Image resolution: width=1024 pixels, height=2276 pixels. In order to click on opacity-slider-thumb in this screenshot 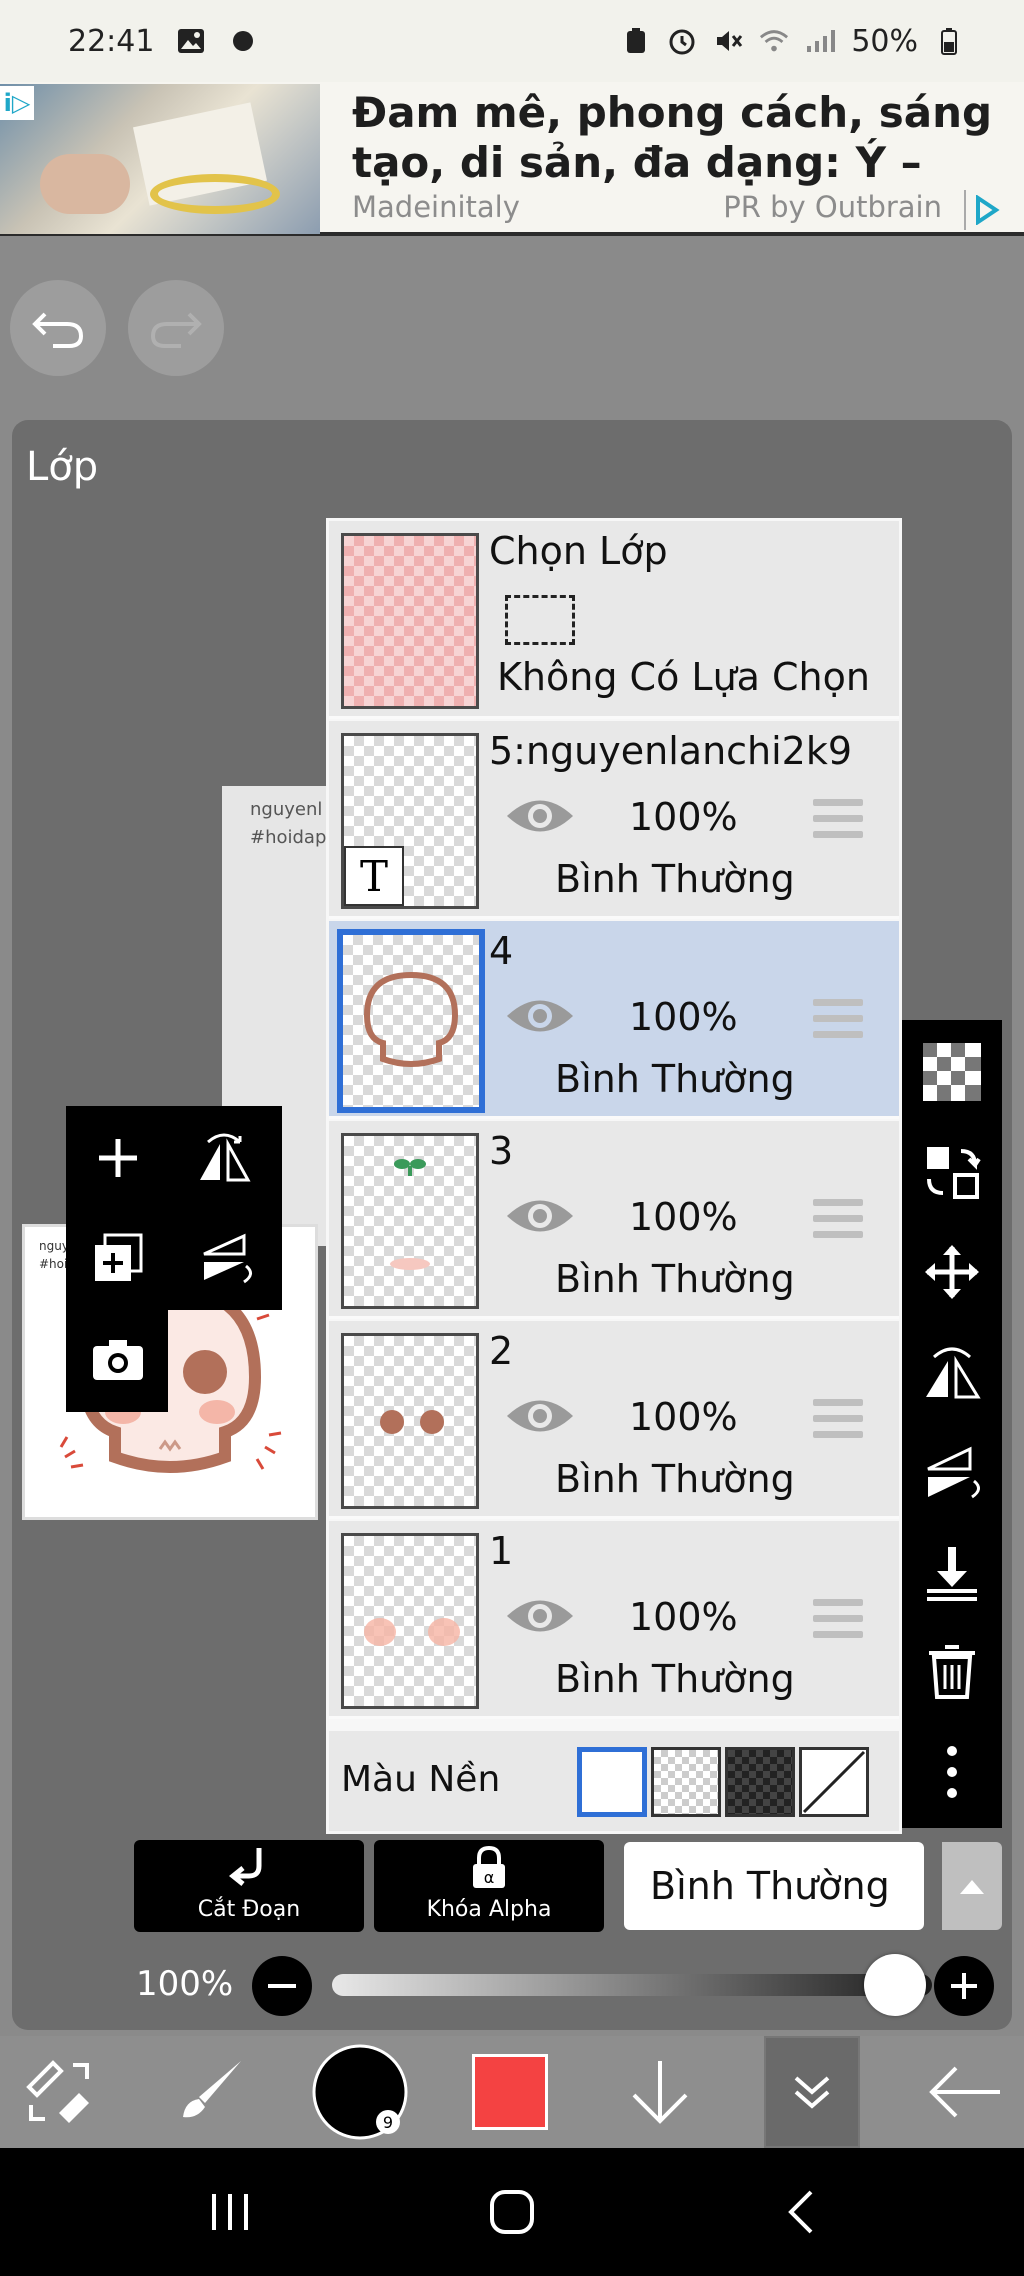, I will do `click(895, 1985)`.